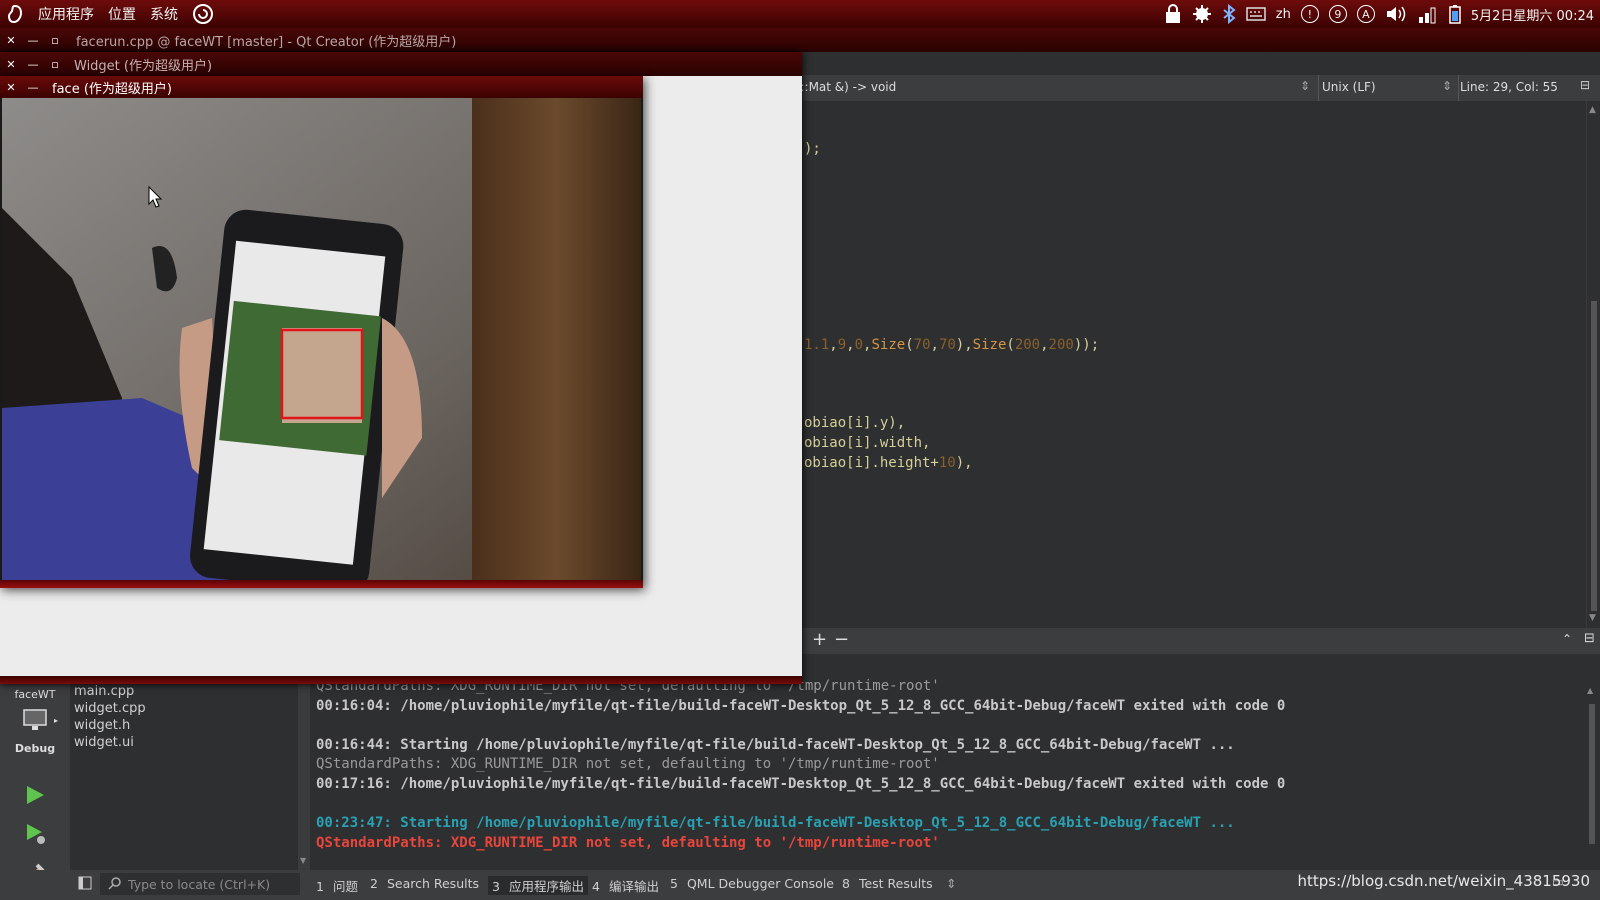 The width and height of the screenshot is (1600, 900). I want to click on face-bottom-border, so click(321, 584).